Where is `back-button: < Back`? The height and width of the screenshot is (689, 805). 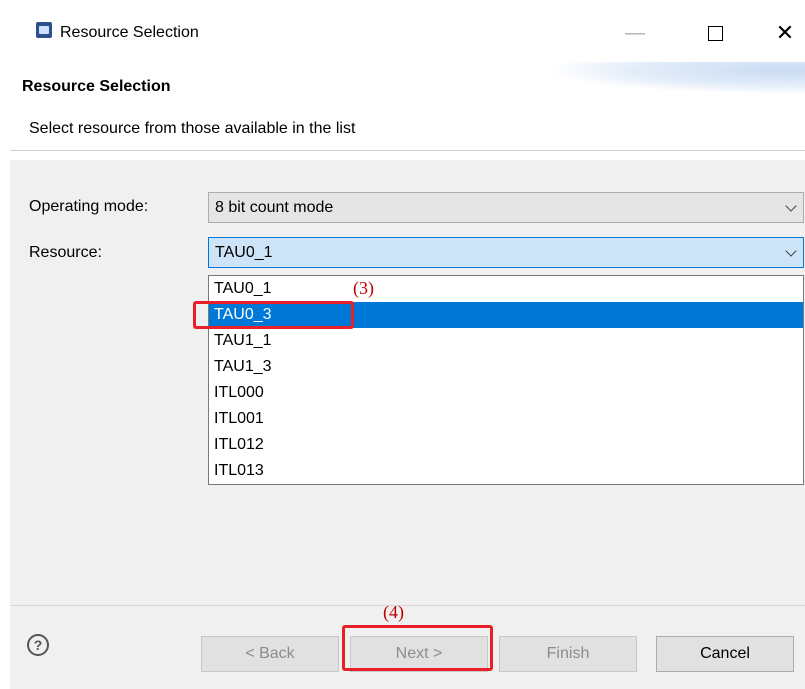
back-button: < Back is located at coordinates (270, 654).